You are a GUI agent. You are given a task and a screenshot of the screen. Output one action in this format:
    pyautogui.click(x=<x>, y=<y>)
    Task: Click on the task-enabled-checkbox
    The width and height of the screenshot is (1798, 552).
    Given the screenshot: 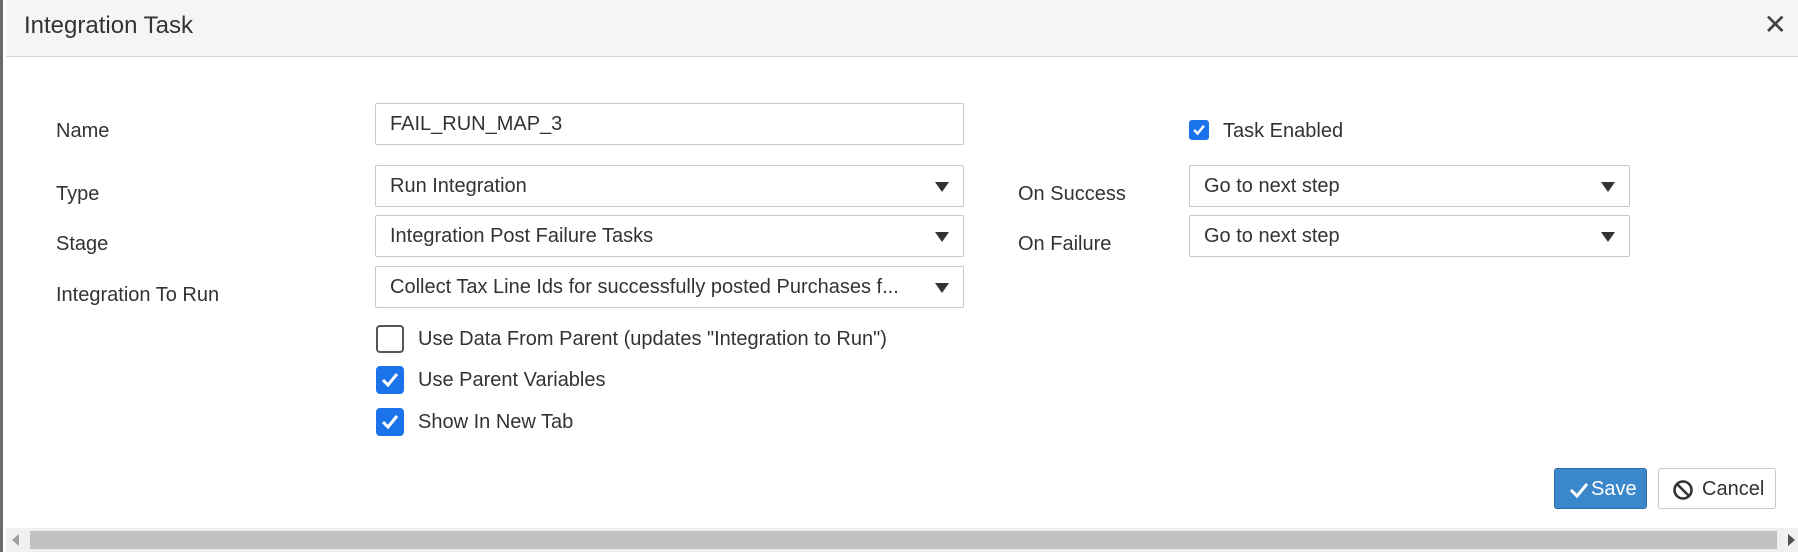 What is the action you would take?
    pyautogui.click(x=1199, y=130)
    